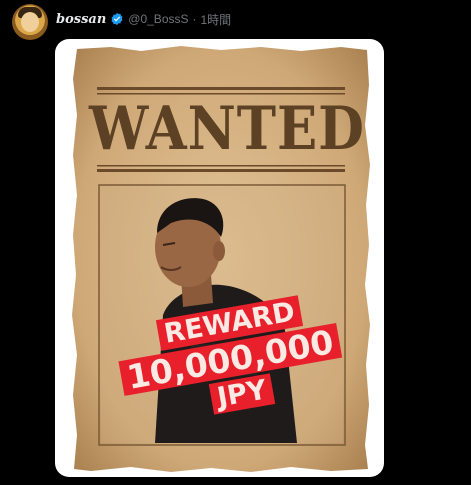  Describe the element at coordinates (227, 129) in the screenshot. I see `wanted-heading: WANTED` at that location.